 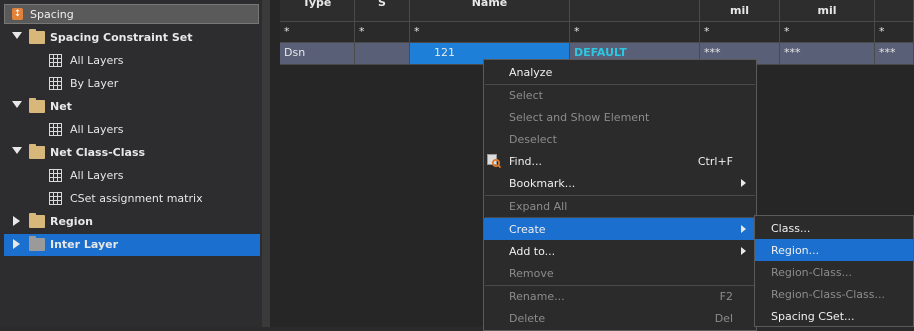 What do you see at coordinates (132, 61) in the screenshot?
I see `tree-item-all-layers: All Layers` at bounding box center [132, 61].